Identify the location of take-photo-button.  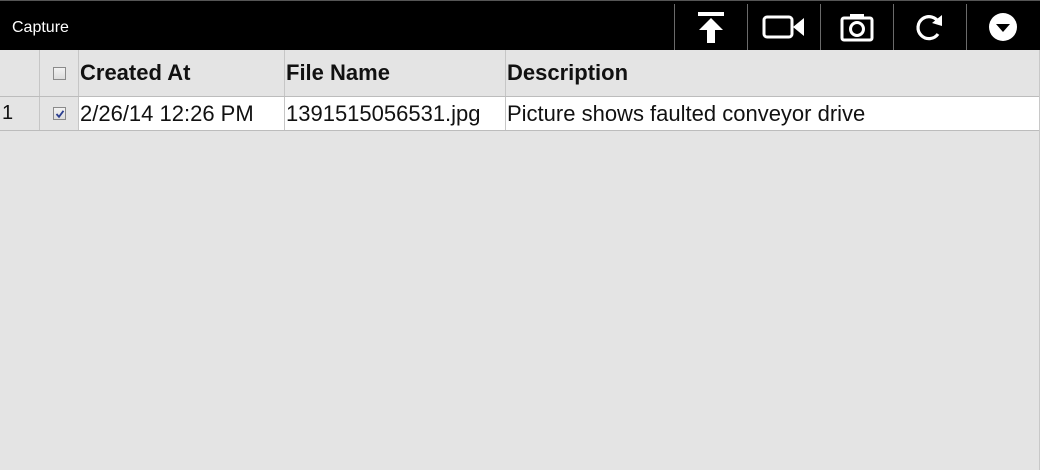
(856, 27).